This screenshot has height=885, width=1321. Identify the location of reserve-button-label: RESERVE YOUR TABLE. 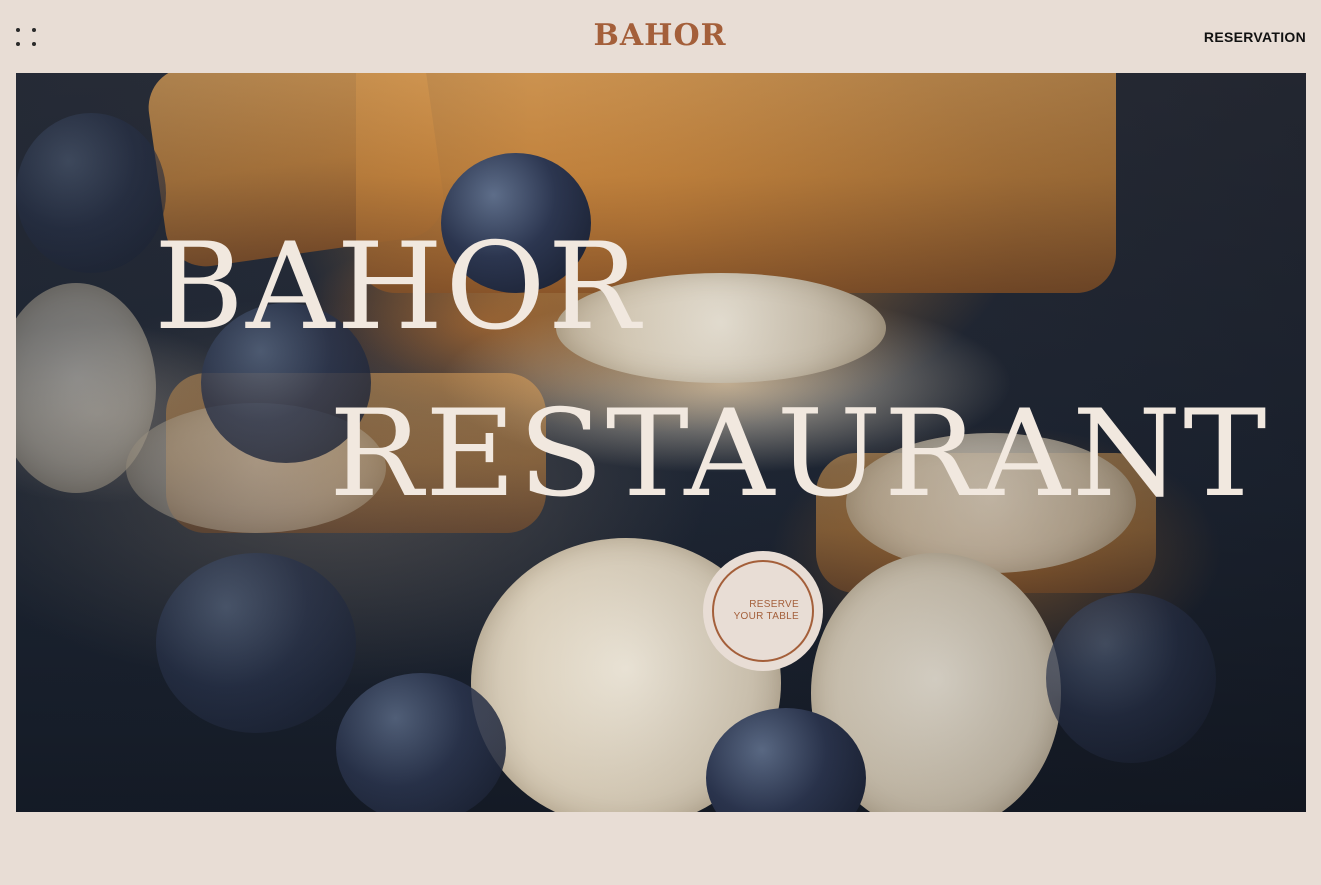
(760, 611).